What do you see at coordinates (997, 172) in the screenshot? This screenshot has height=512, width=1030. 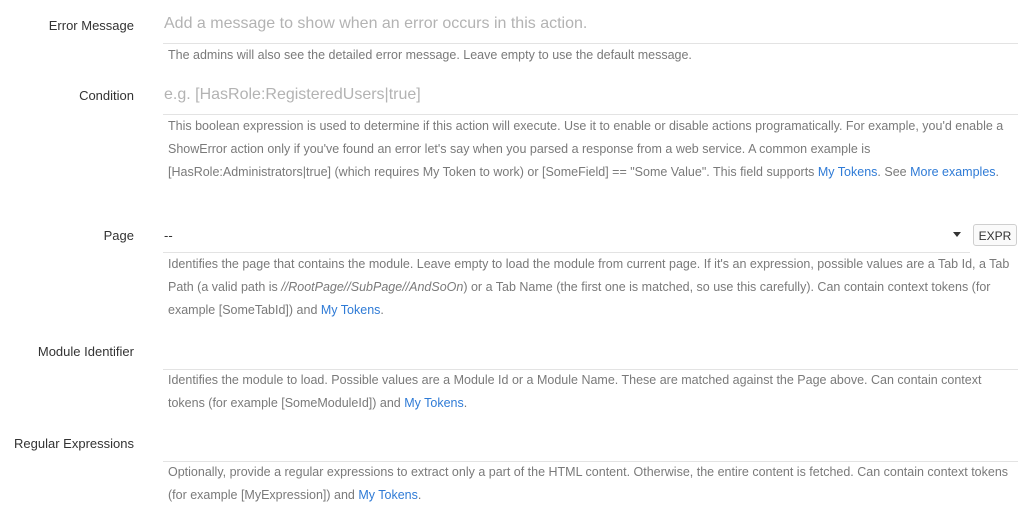 I see `condition-help-end: .` at bounding box center [997, 172].